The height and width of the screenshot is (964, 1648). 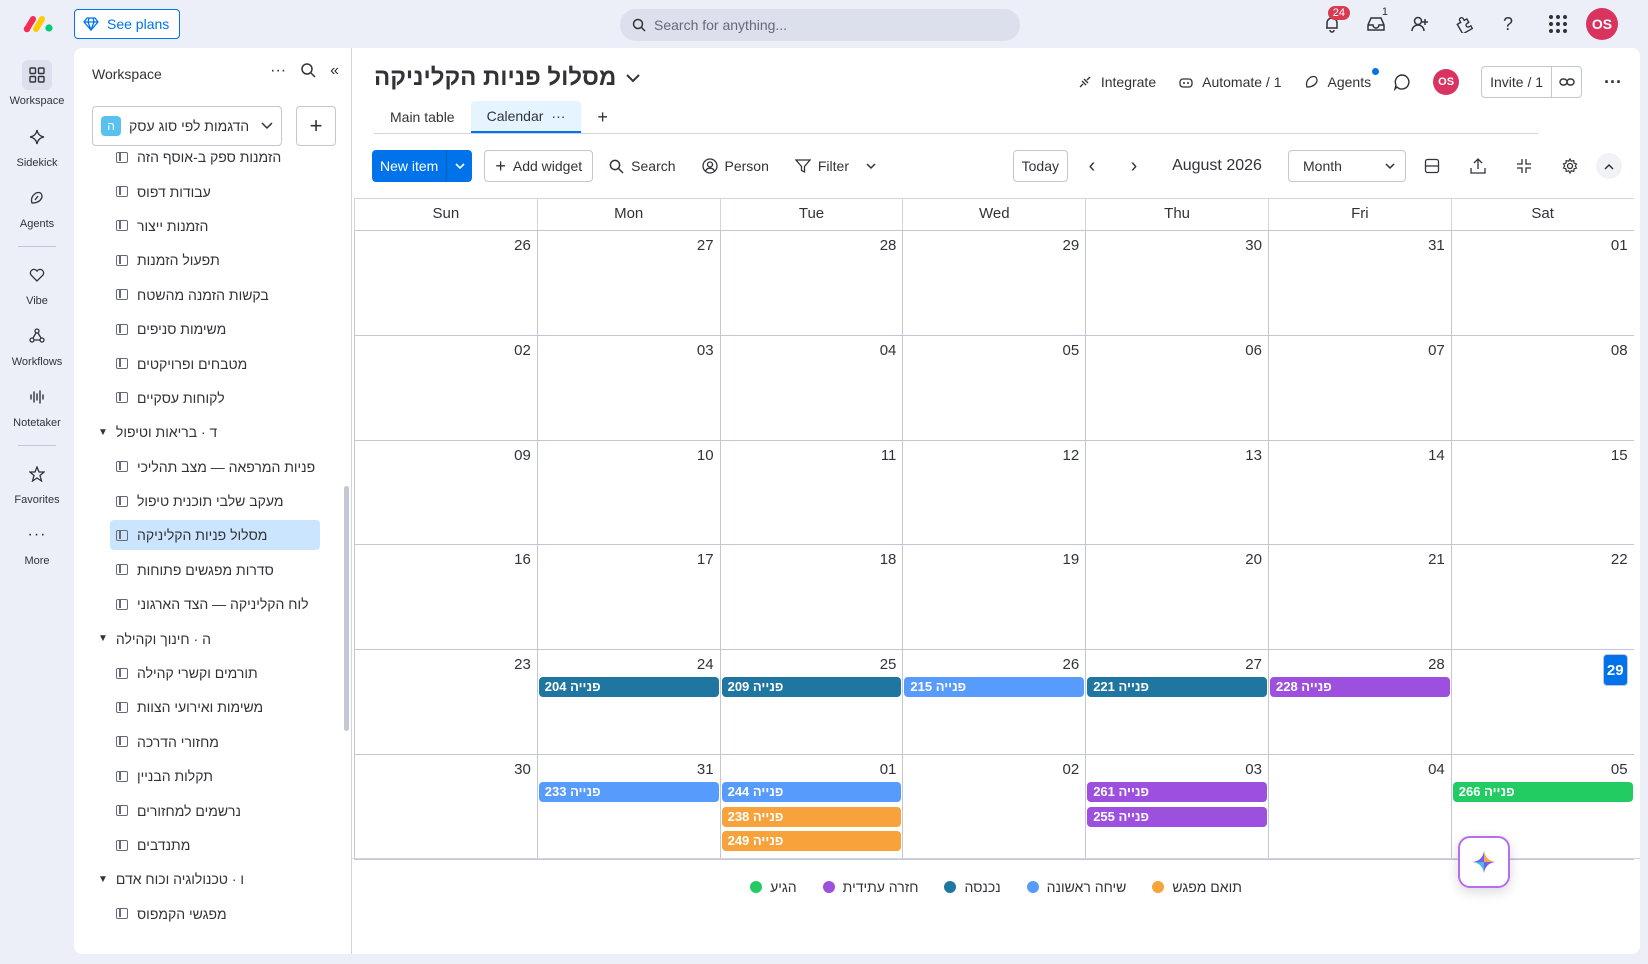 I want to click on today-button: Today, so click(x=1040, y=166).